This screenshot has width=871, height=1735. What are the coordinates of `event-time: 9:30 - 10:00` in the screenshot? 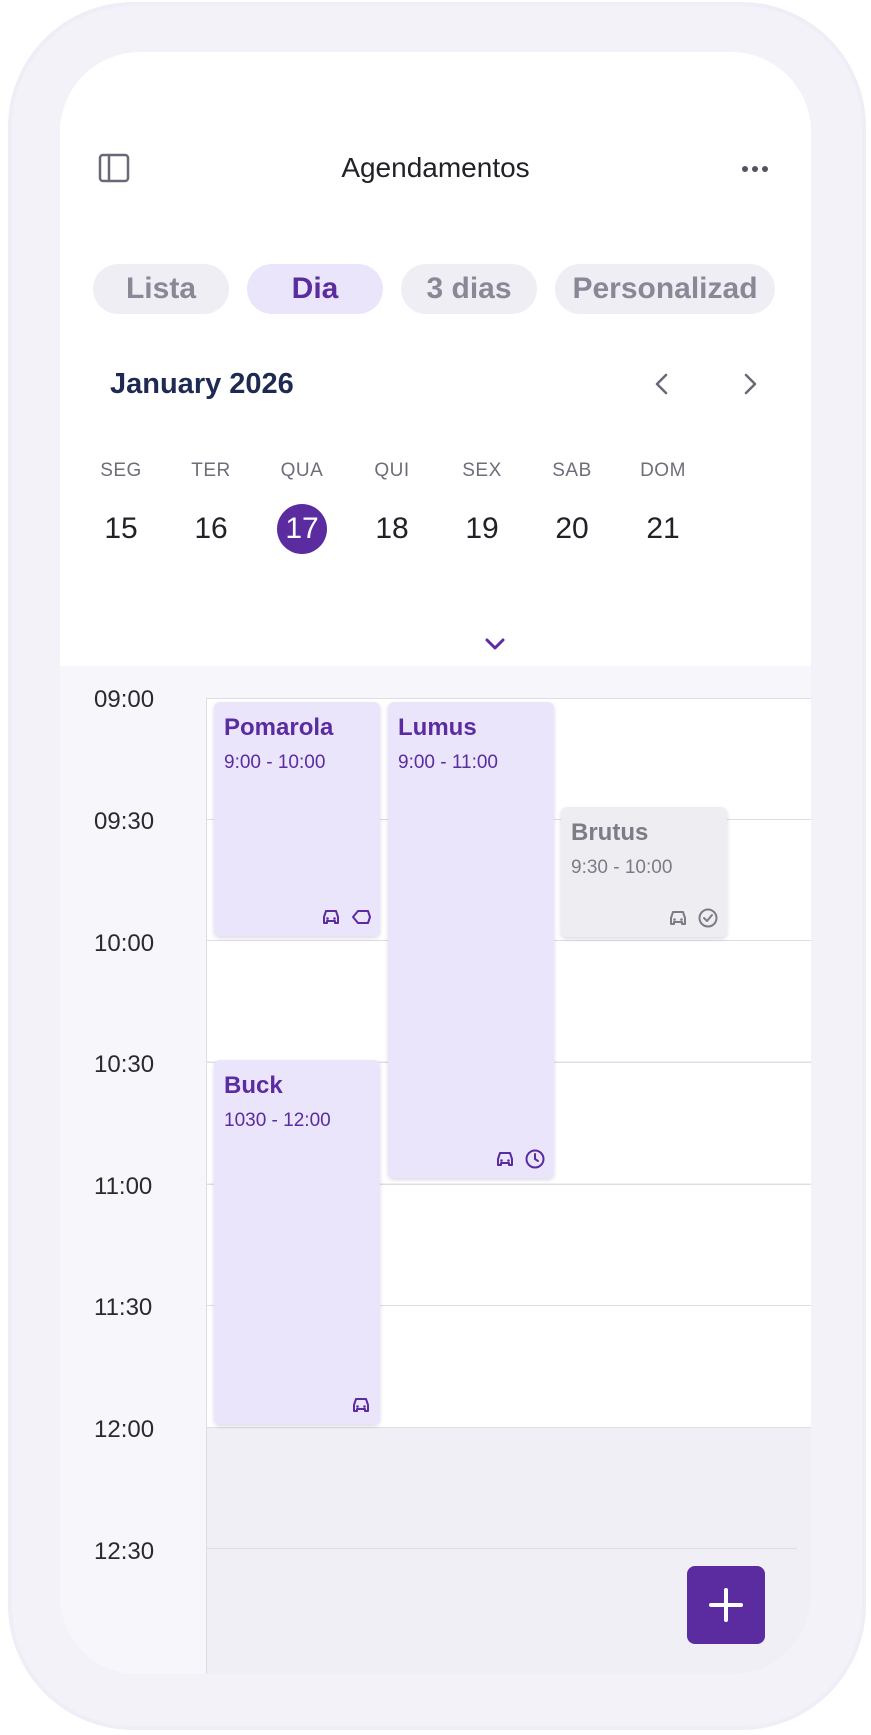 It's located at (622, 867).